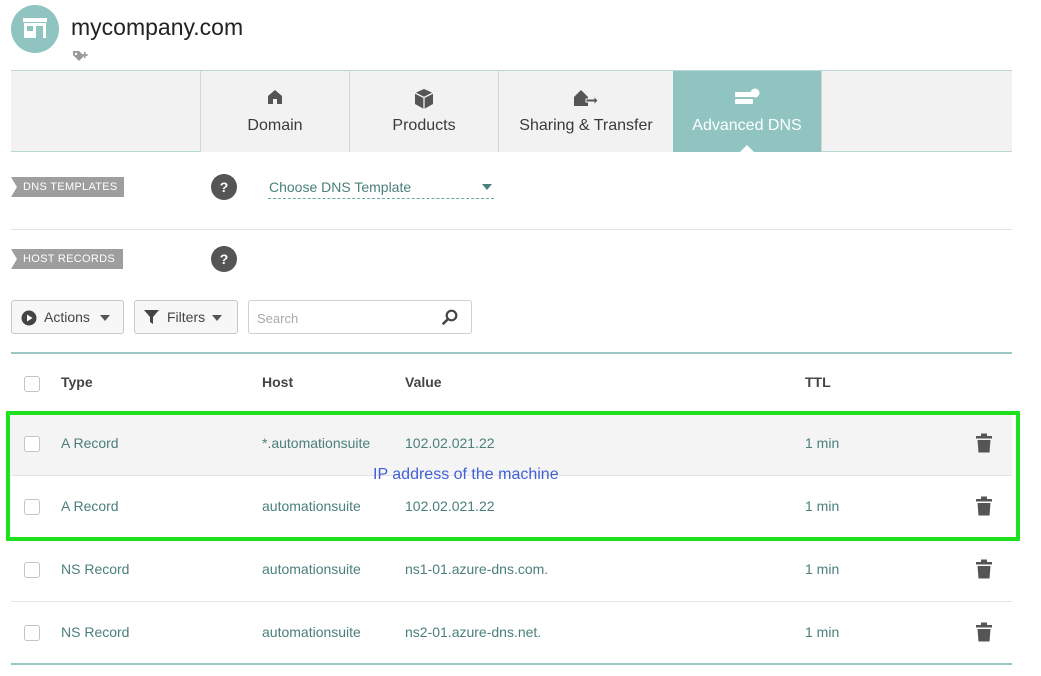 The height and width of the screenshot is (676, 1041). I want to click on host-records-label: HOST RECORDS, so click(67, 259).